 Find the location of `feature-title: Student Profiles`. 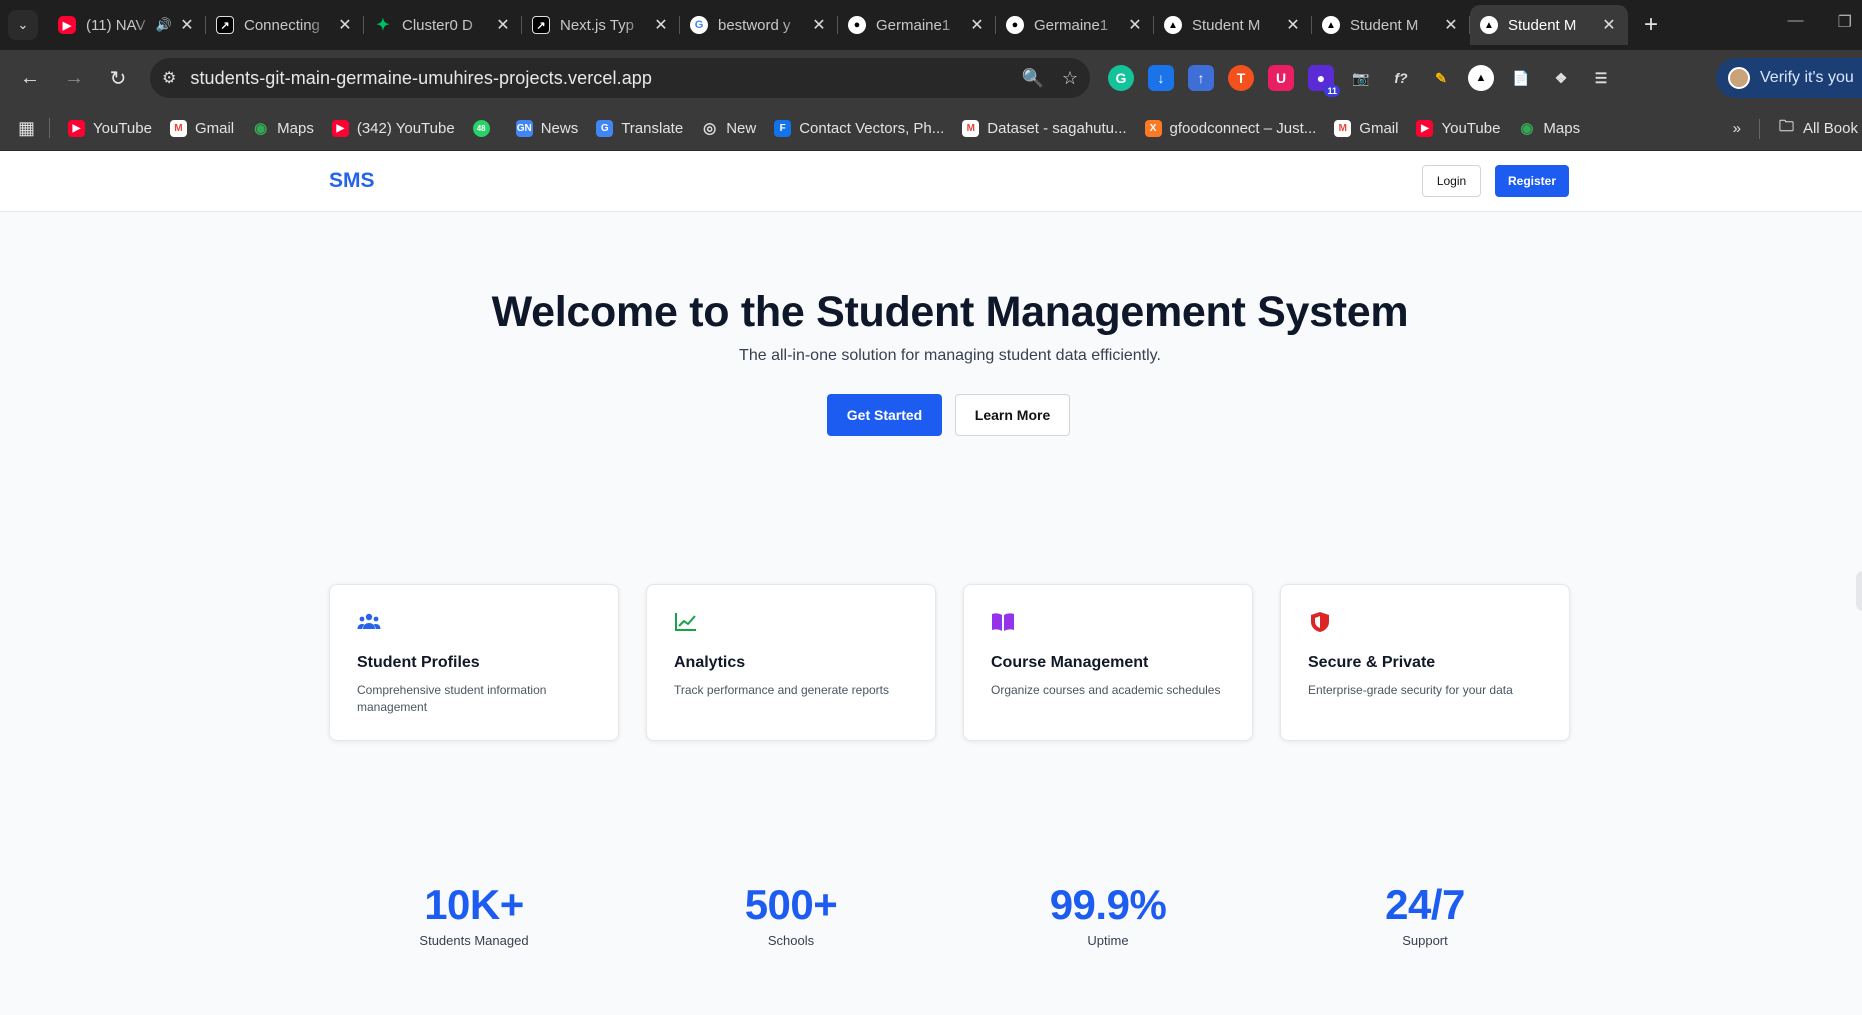

feature-title: Student Profiles is located at coordinates (418, 662).